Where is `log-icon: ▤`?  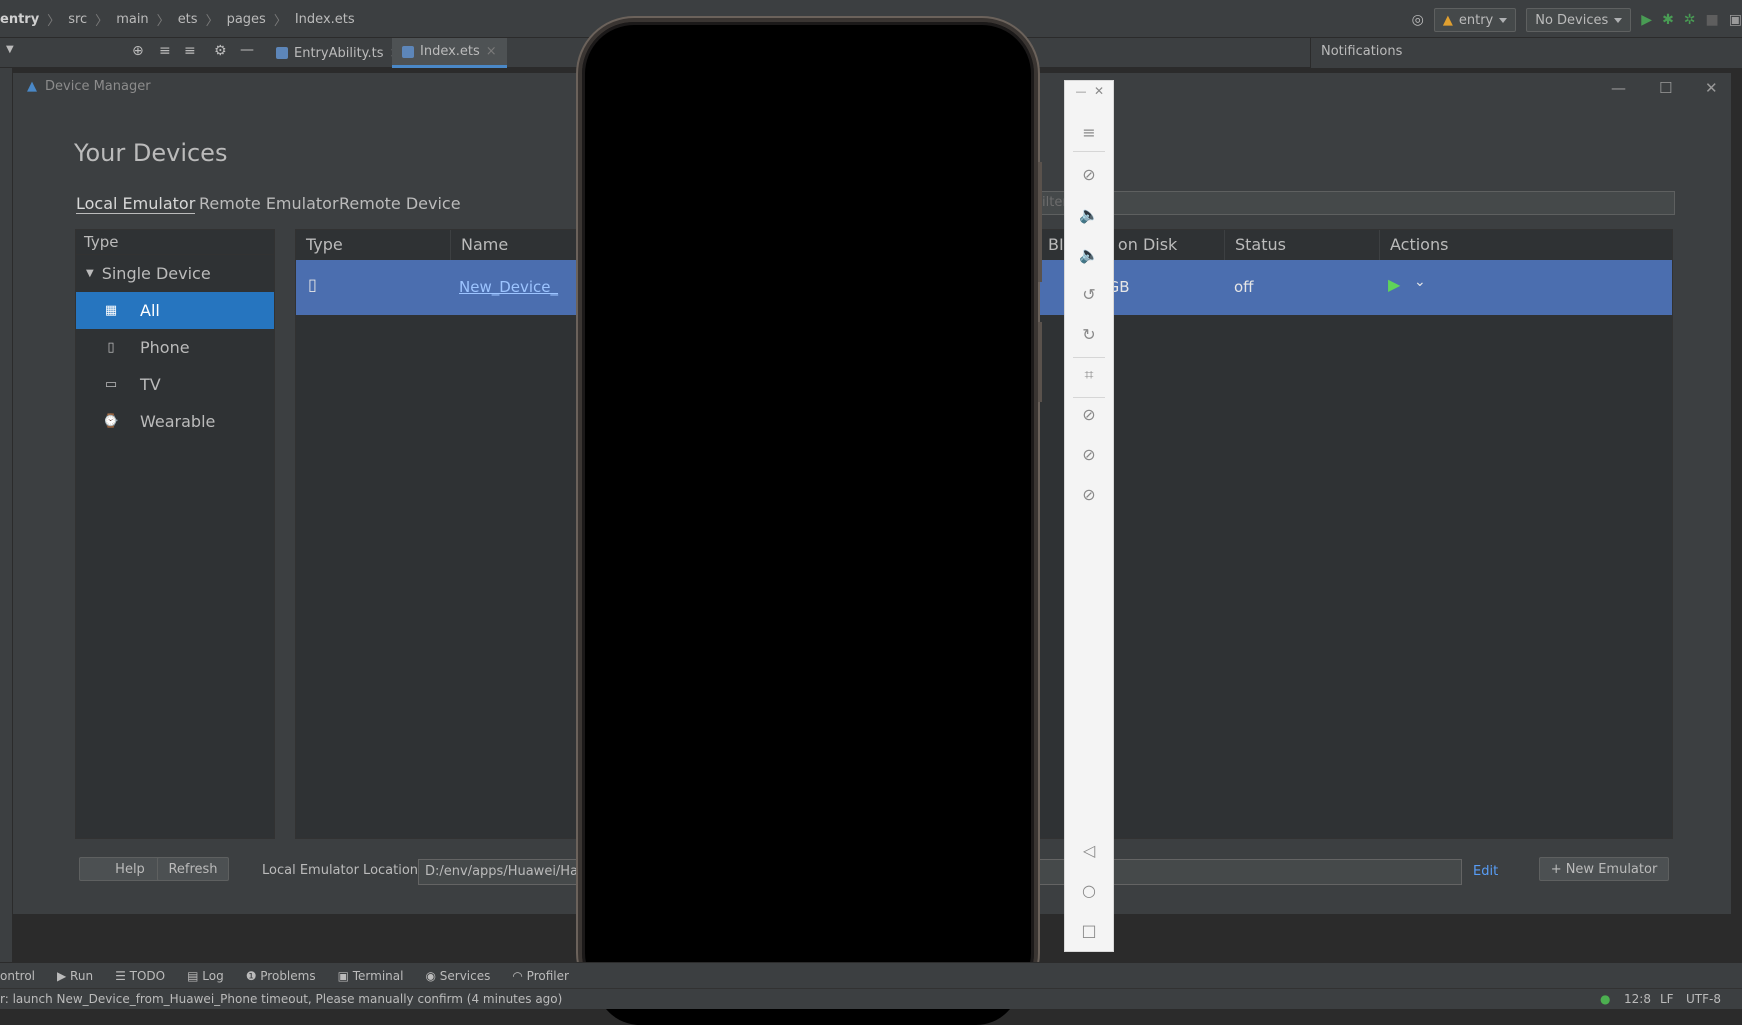 log-icon: ▤ is located at coordinates (195, 975).